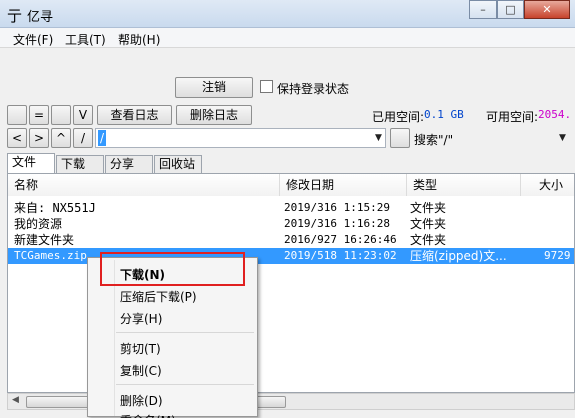 The width and height of the screenshot is (575, 418). Describe the element at coordinates (555, 114) in the screenshot. I see `available-space-value: 2054.` at that location.